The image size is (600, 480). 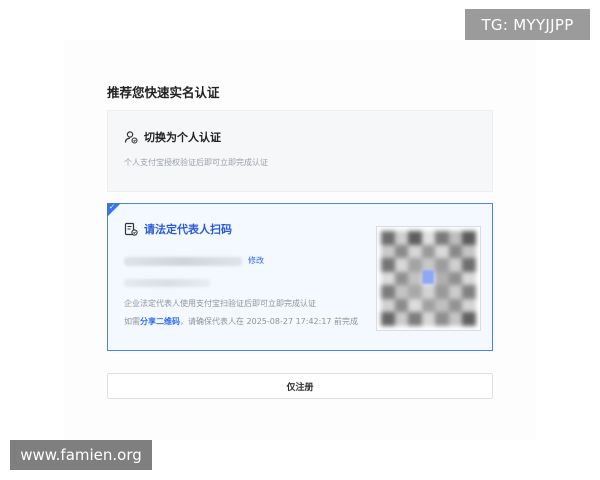 I want to click on qr-code-image, so click(x=428, y=278).